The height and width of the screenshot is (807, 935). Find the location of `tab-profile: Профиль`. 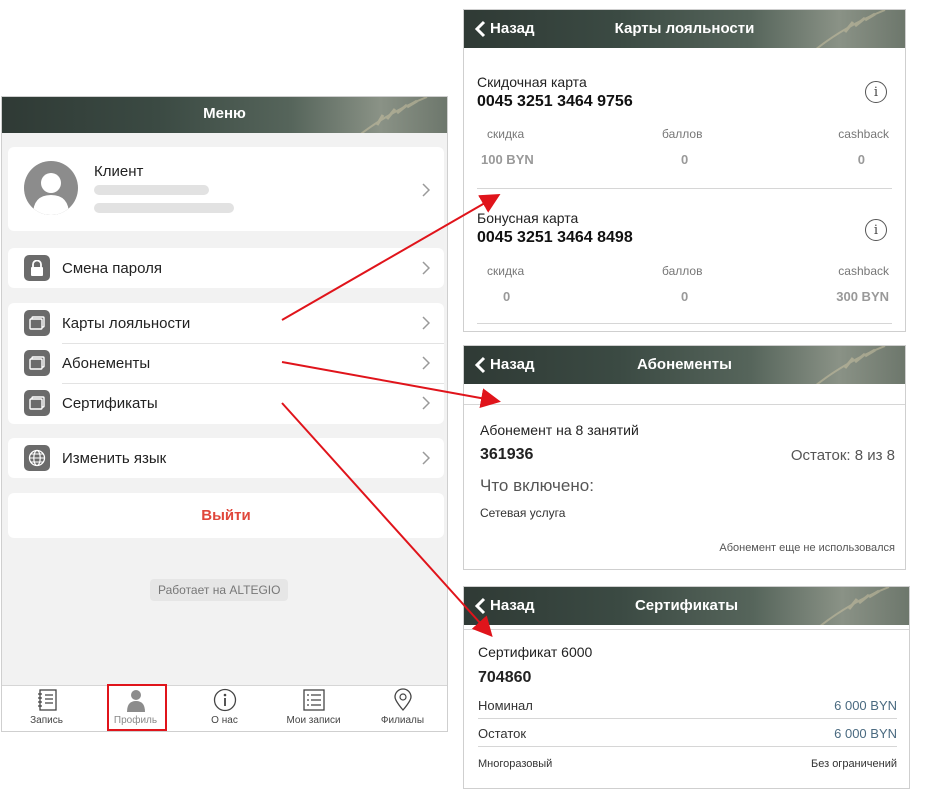

tab-profile: Профиль is located at coordinates (135, 707).